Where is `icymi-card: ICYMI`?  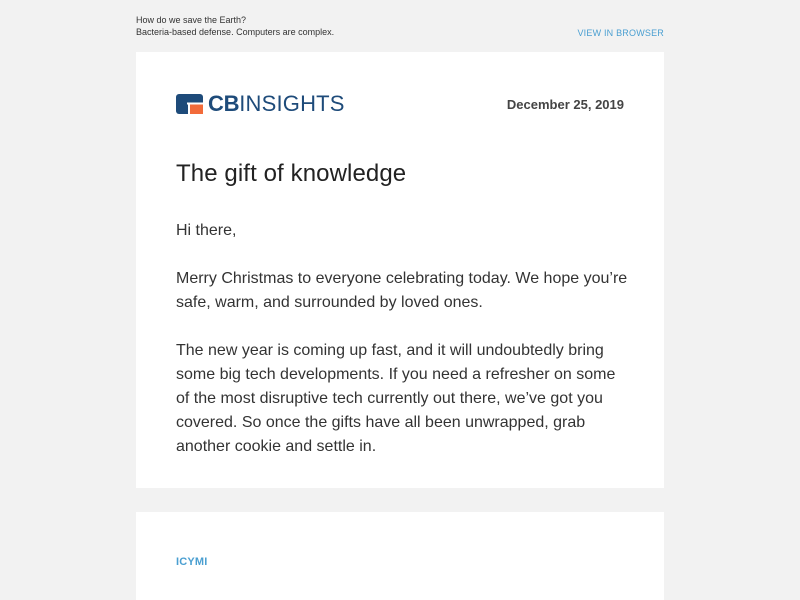
icymi-card: ICYMI is located at coordinates (400, 556).